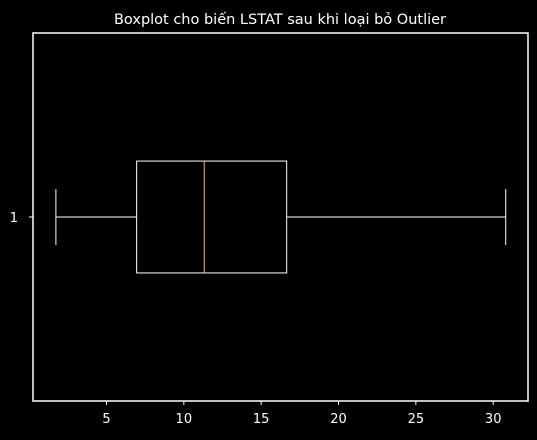  I want to click on y-tick-label: 1, so click(14, 218).